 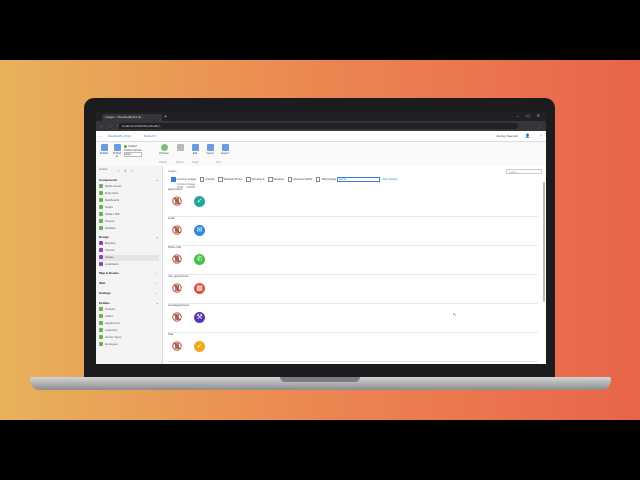 I want to click on image-row-name: new_appointment, so click(x=178, y=276).